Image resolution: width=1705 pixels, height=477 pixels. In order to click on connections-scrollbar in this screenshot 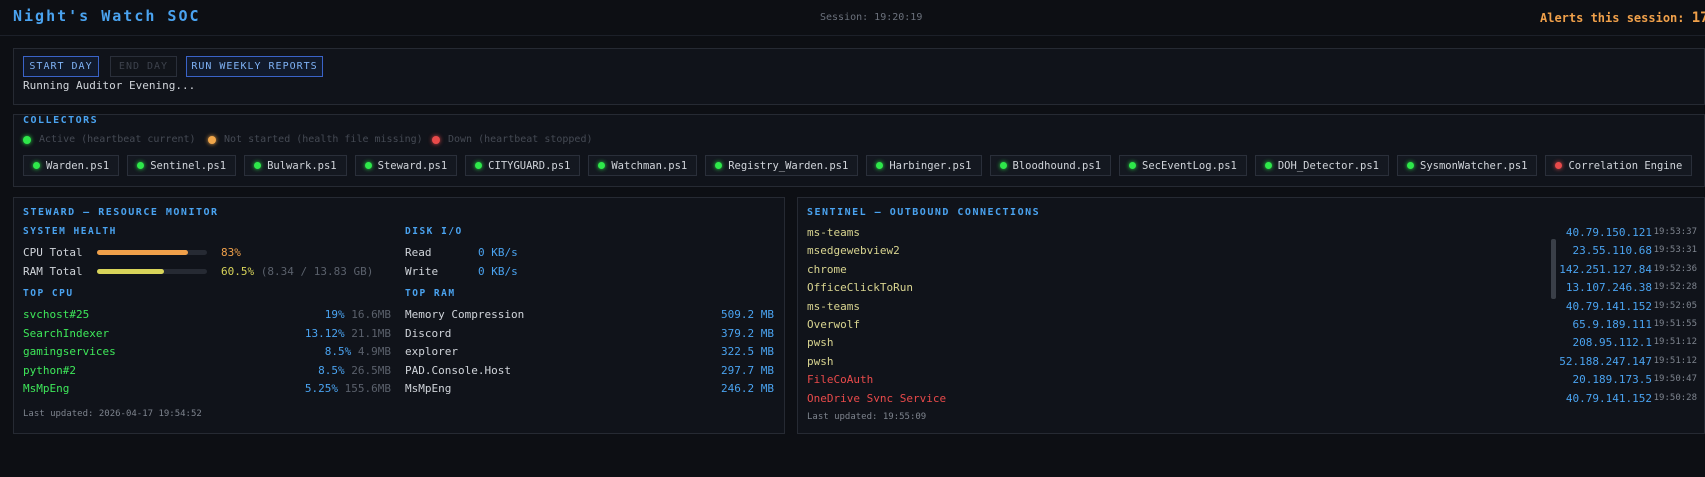, I will do `click(1553, 313)`.